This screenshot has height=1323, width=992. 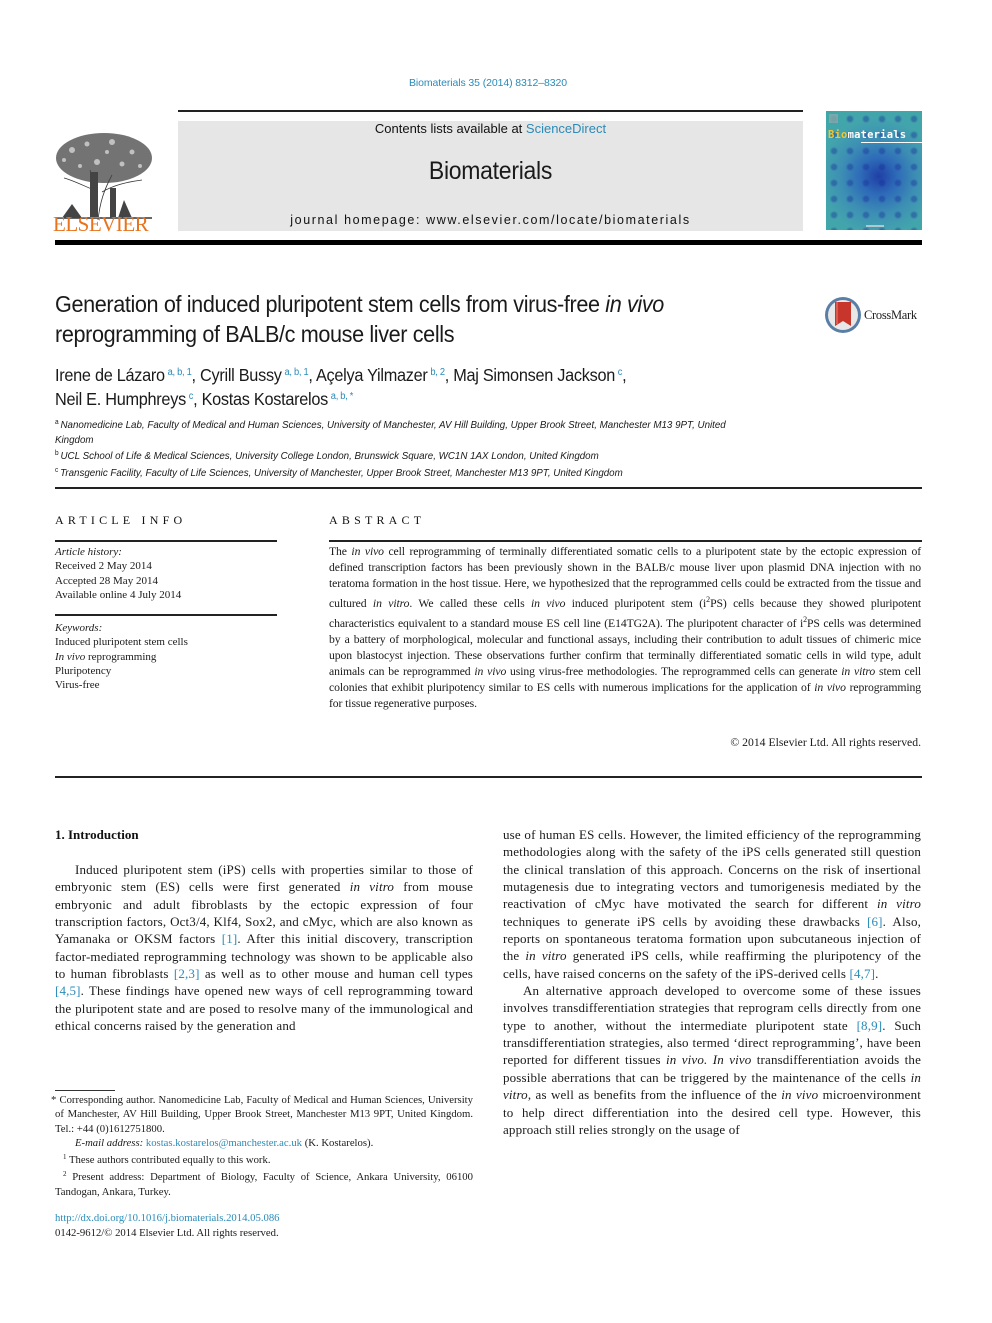 I want to click on affiliation-key: b, so click(x=57, y=453).